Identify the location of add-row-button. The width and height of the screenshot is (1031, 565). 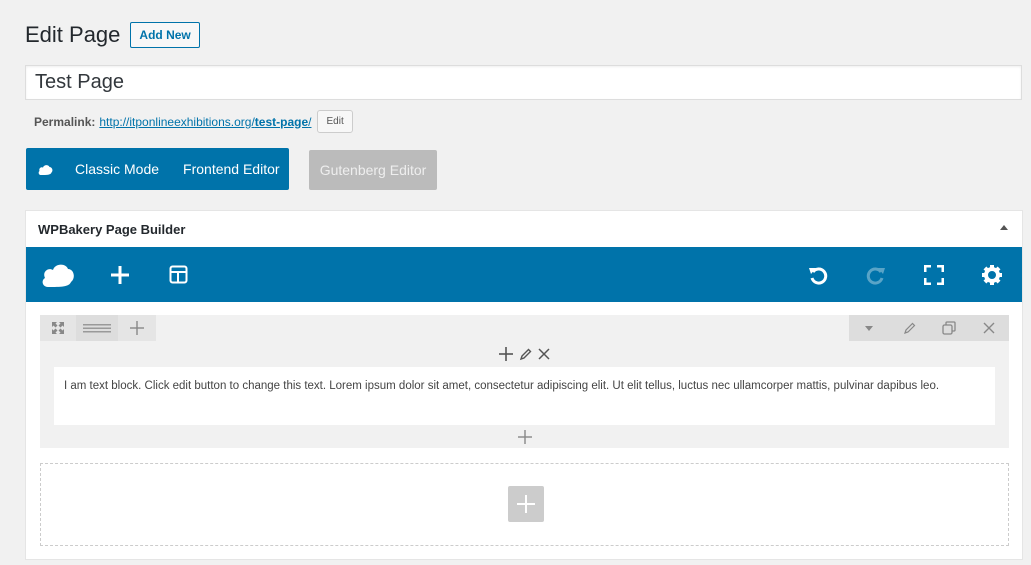
(526, 504).